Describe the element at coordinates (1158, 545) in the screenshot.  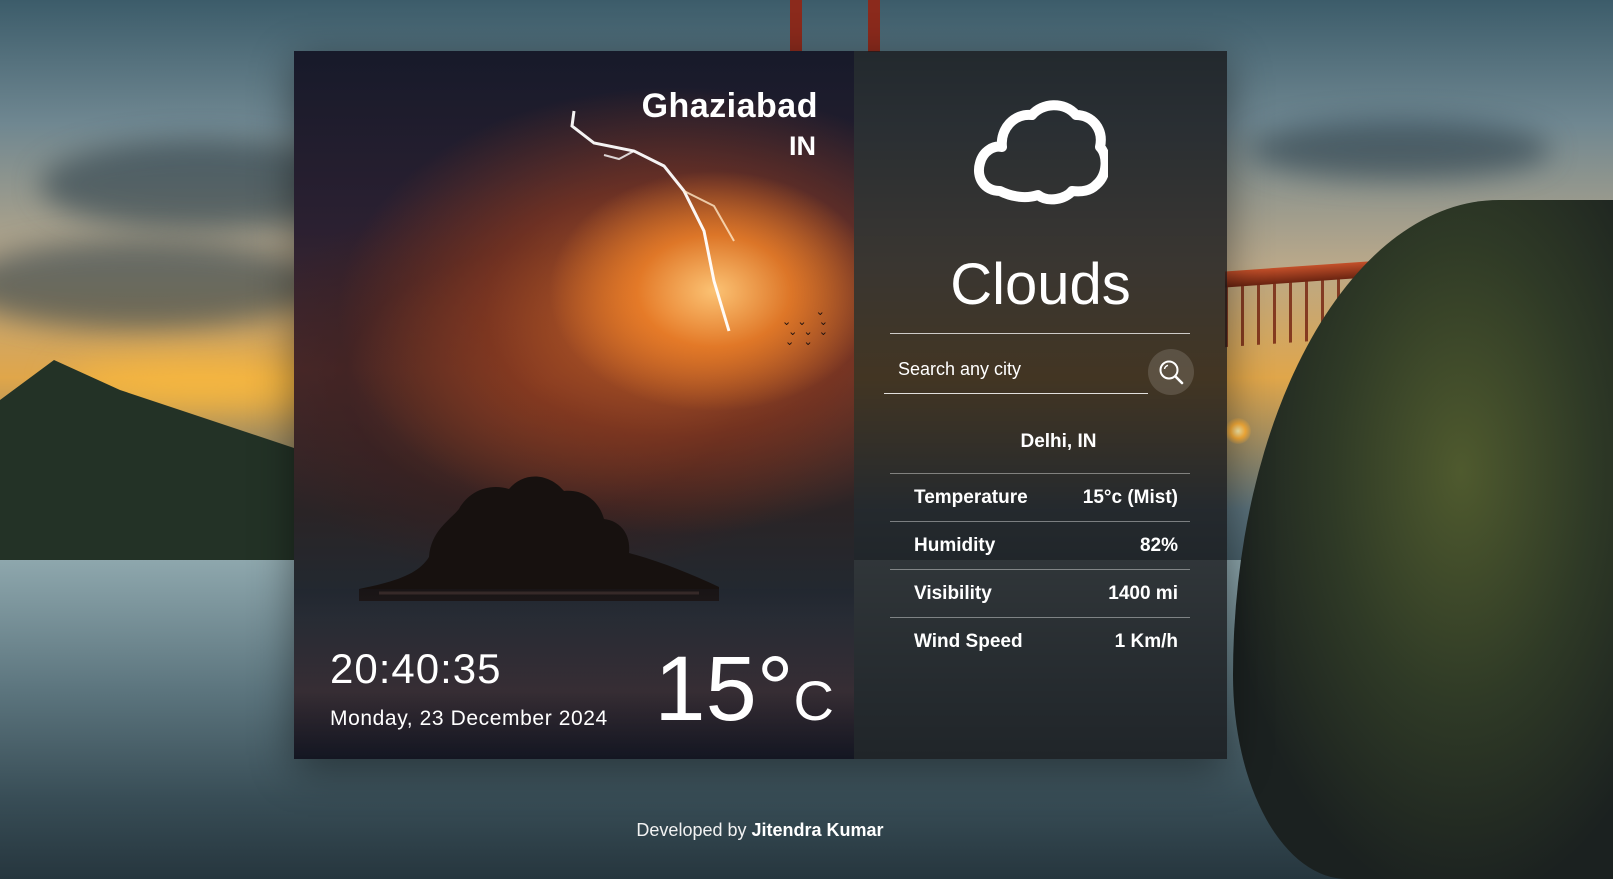
I see `stat-value: 82%` at that location.